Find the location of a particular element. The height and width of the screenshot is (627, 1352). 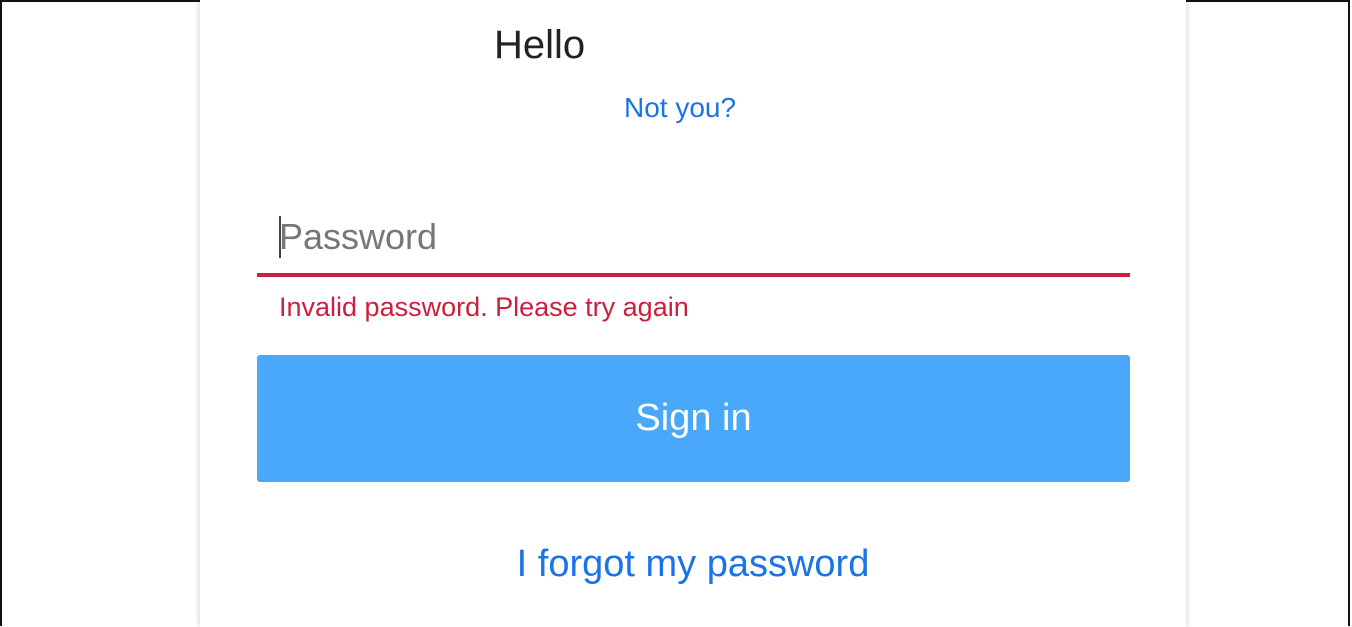

password-error-underline is located at coordinates (693, 275).